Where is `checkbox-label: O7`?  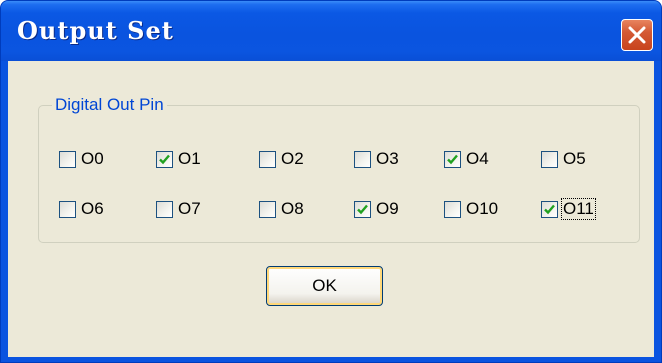
checkbox-label: O7 is located at coordinates (189, 208).